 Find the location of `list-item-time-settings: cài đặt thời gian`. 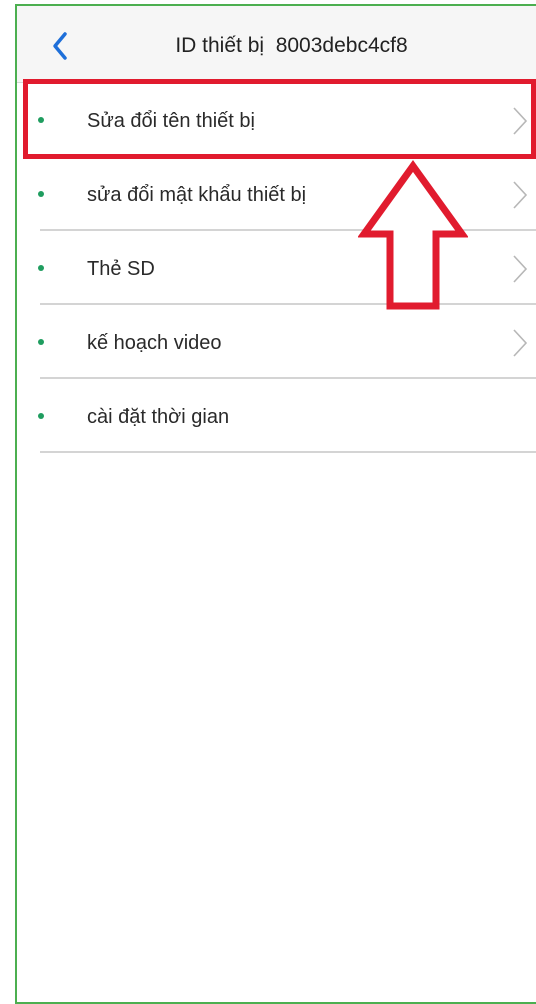

list-item-time-settings: cài đặt thời gian is located at coordinates (276, 416).